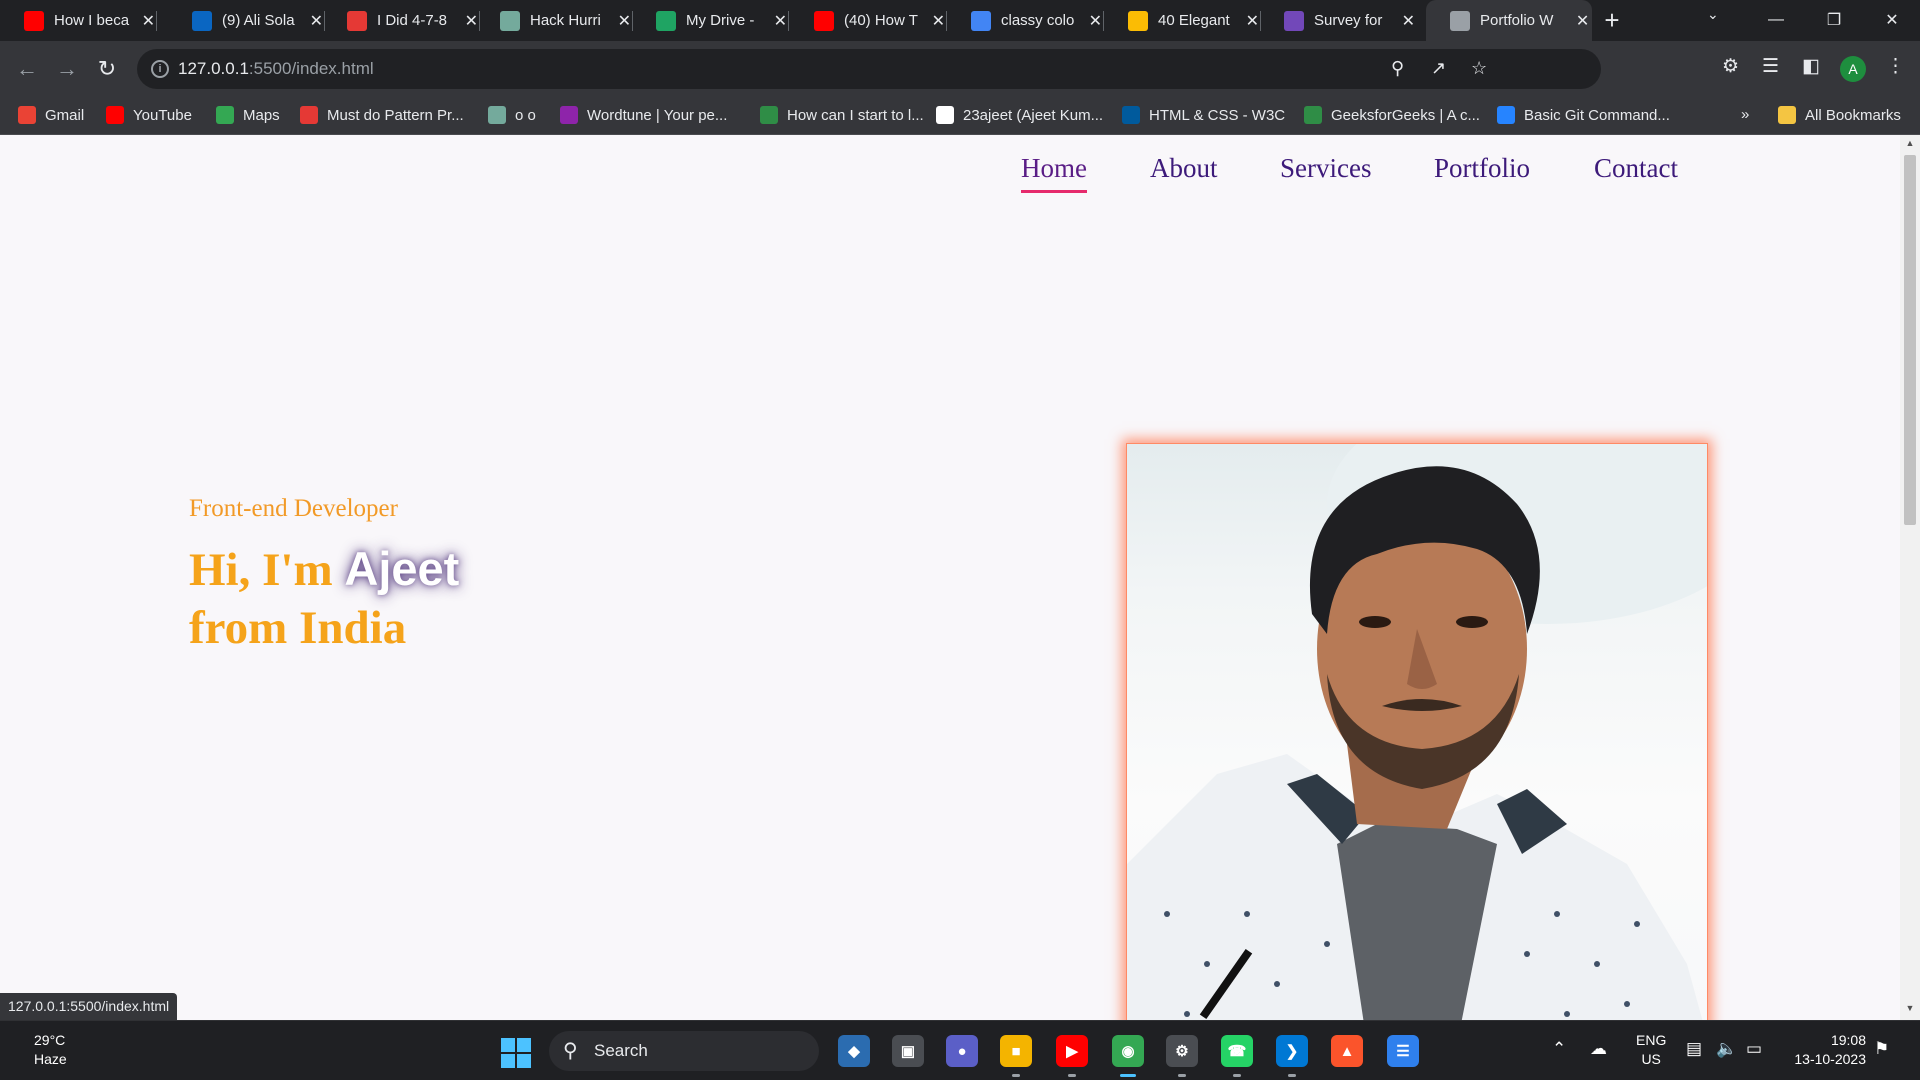 This screenshot has width=1920, height=1080. I want to click on nav-portfolio: Portfolio, so click(1482, 168).